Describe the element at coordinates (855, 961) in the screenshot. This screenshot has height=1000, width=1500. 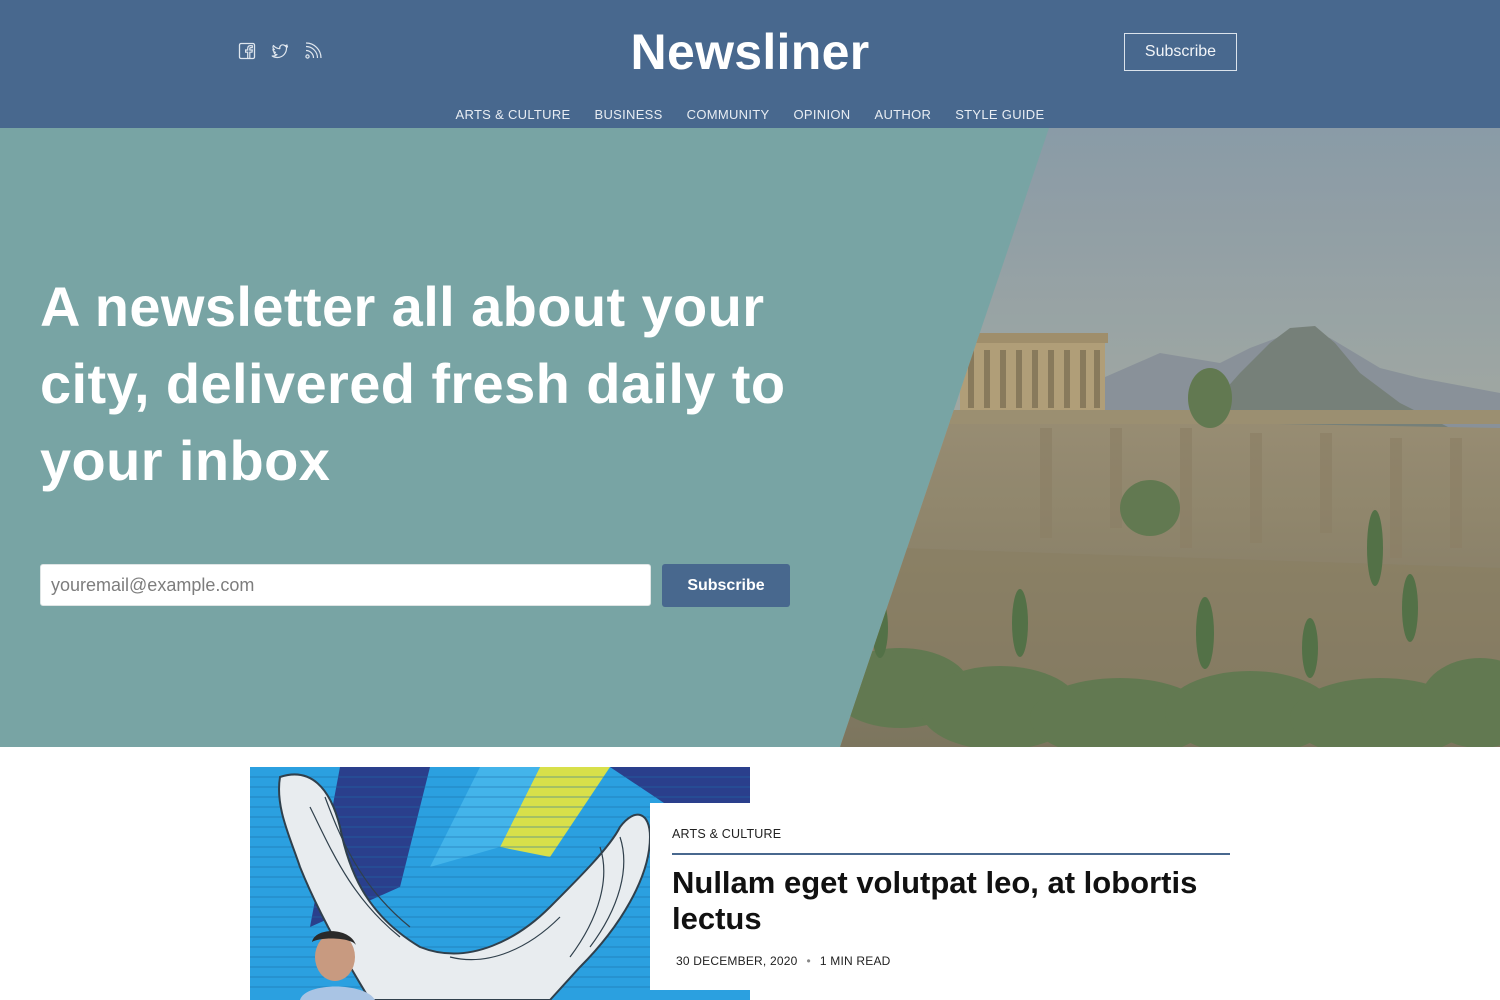
I see `article-read-time: 1 MIN READ` at that location.